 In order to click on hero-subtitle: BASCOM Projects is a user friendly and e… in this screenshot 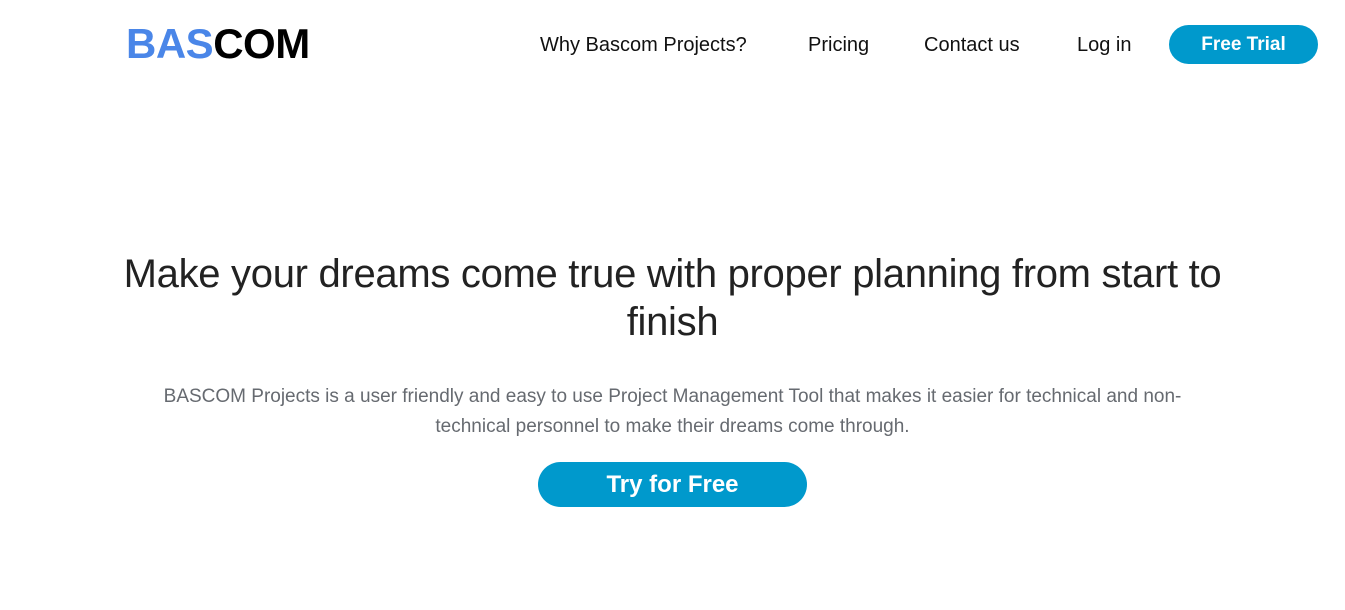, I will do `click(672, 411)`.